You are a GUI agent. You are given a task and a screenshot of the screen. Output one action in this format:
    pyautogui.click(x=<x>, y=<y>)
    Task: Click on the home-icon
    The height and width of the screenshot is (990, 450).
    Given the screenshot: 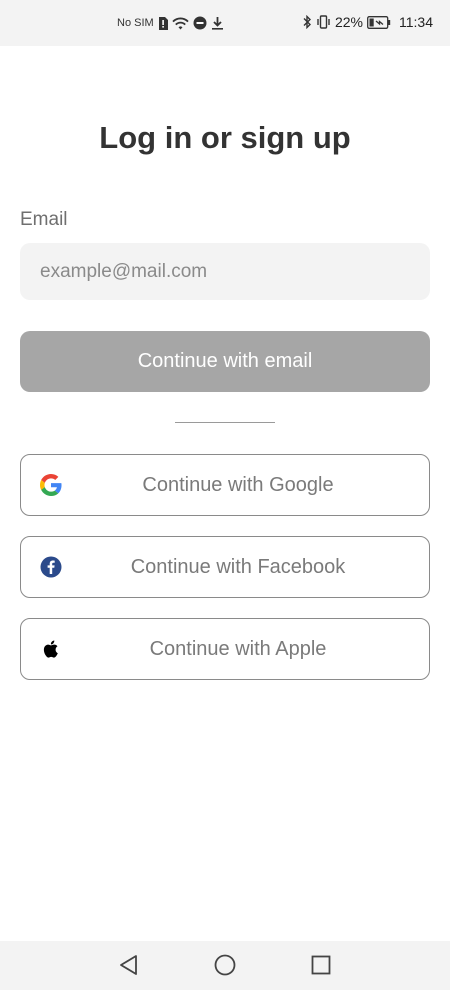 What is the action you would take?
    pyautogui.click(x=225, y=965)
    